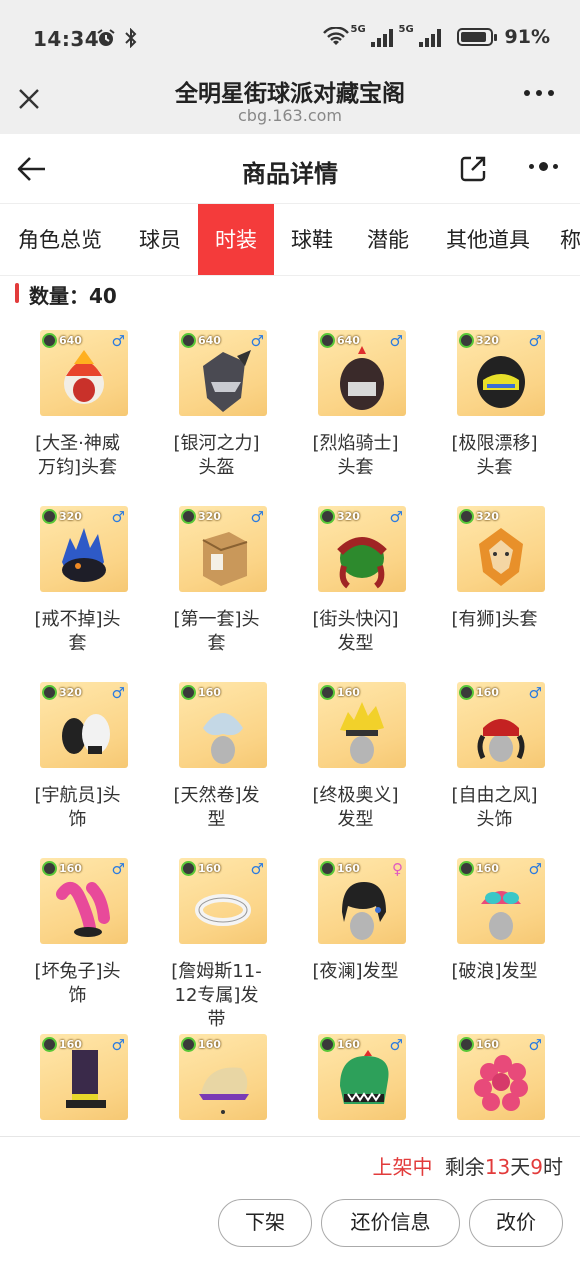 This screenshot has height=1269, width=580. What do you see at coordinates (536, 1167) in the screenshot?
I see `remaining-hours: 9` at bounding box center [536, 1167].